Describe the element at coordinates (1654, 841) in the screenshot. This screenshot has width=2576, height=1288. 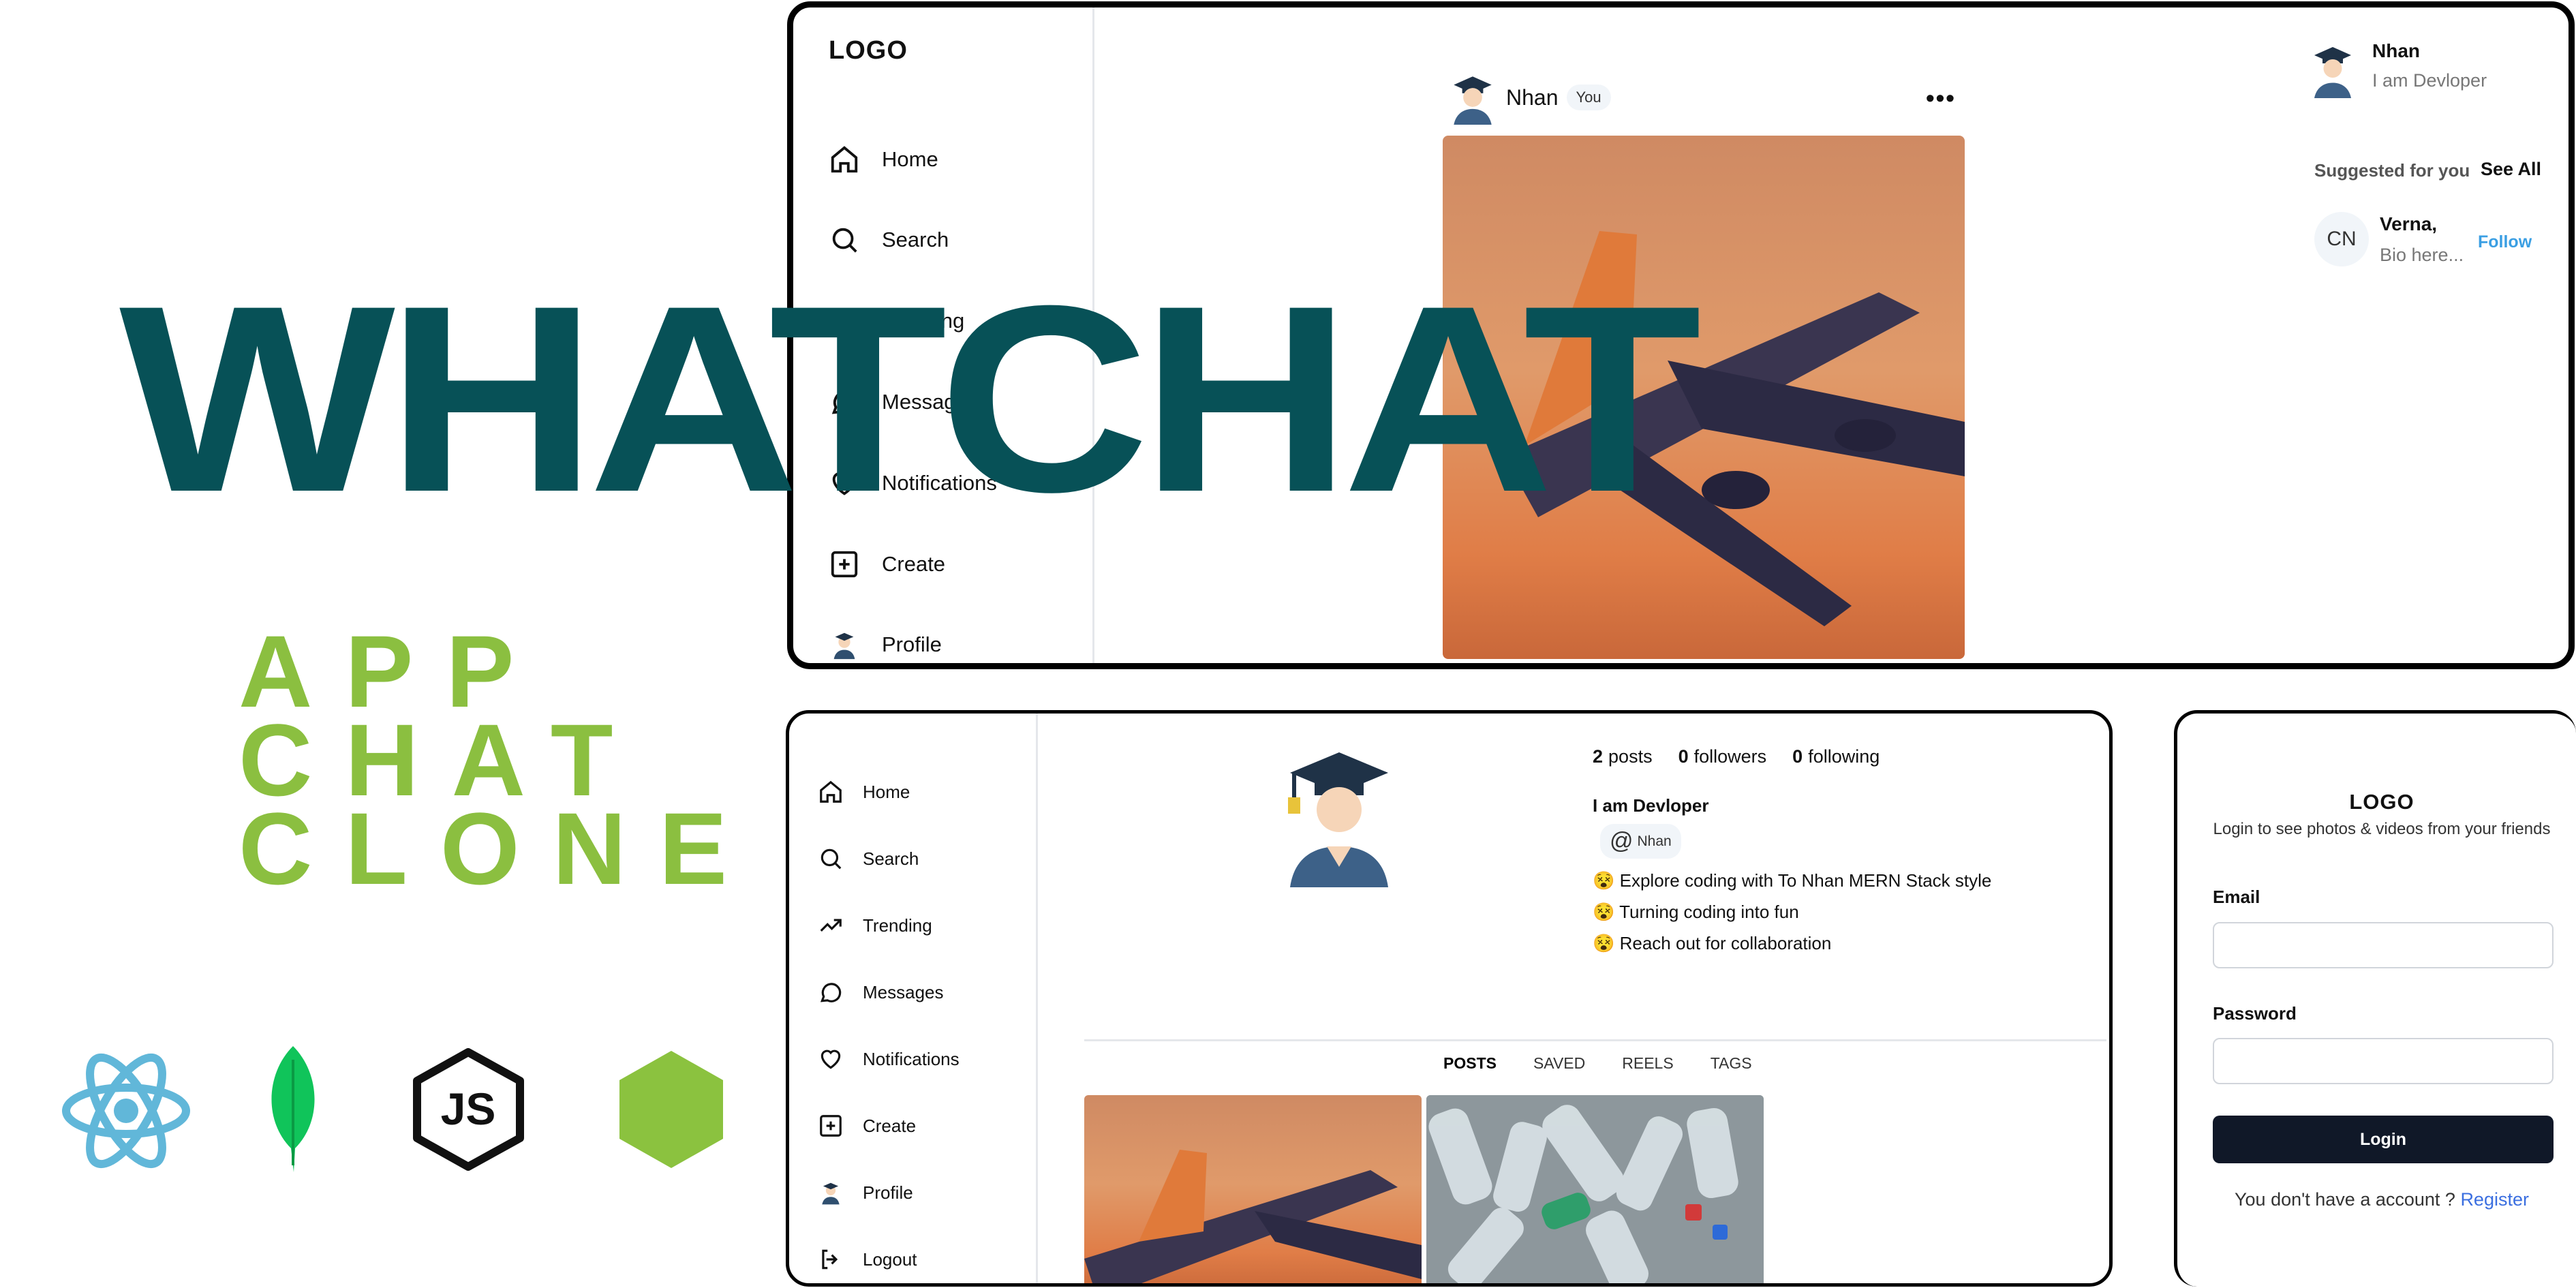
I see `handle-text: Nhan` at that location.